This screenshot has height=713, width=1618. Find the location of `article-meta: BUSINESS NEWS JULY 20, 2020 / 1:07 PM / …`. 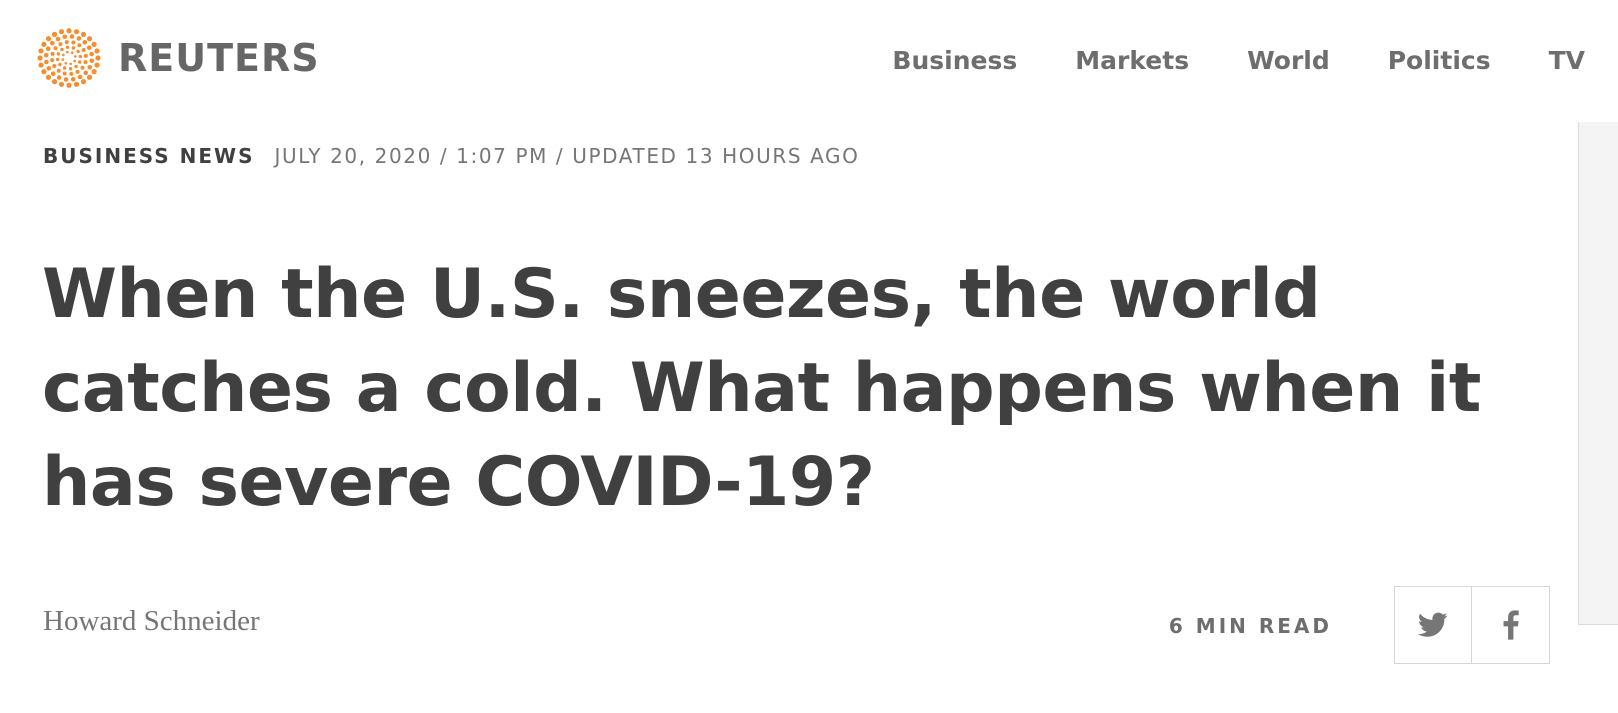

article-meta: BUSINESS NEWS JULY 20, 2020 / 1:07 PM / … is located at coordinates (451, 156).